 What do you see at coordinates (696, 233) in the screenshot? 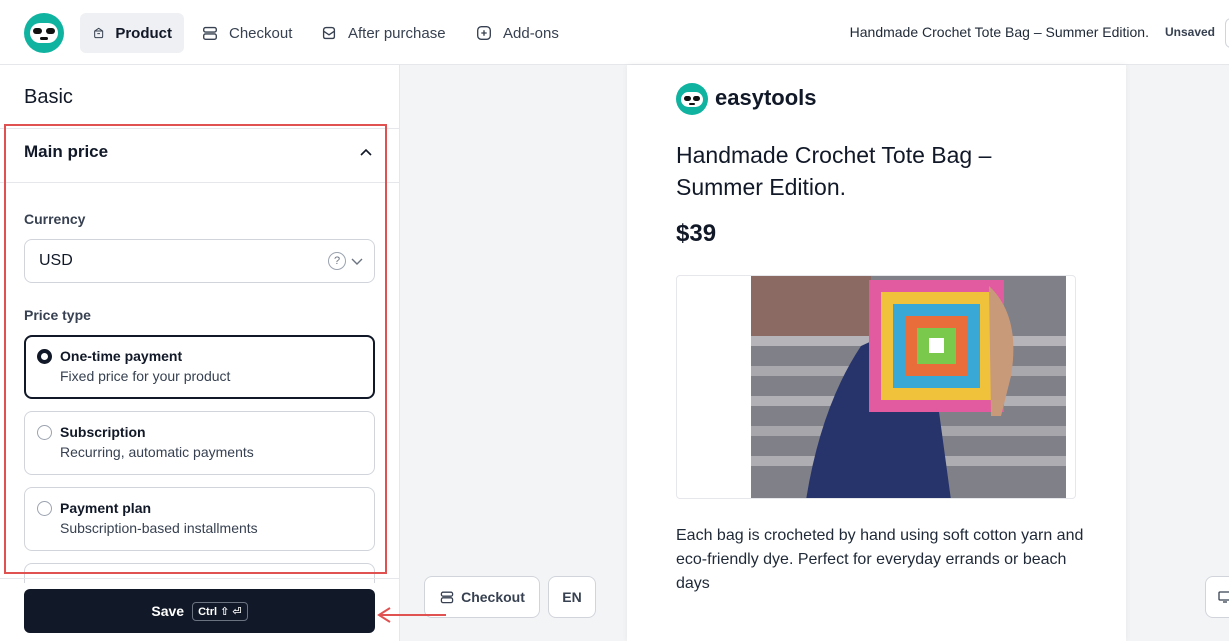
I see `product-price: $39` at bounding box center [696, 233].